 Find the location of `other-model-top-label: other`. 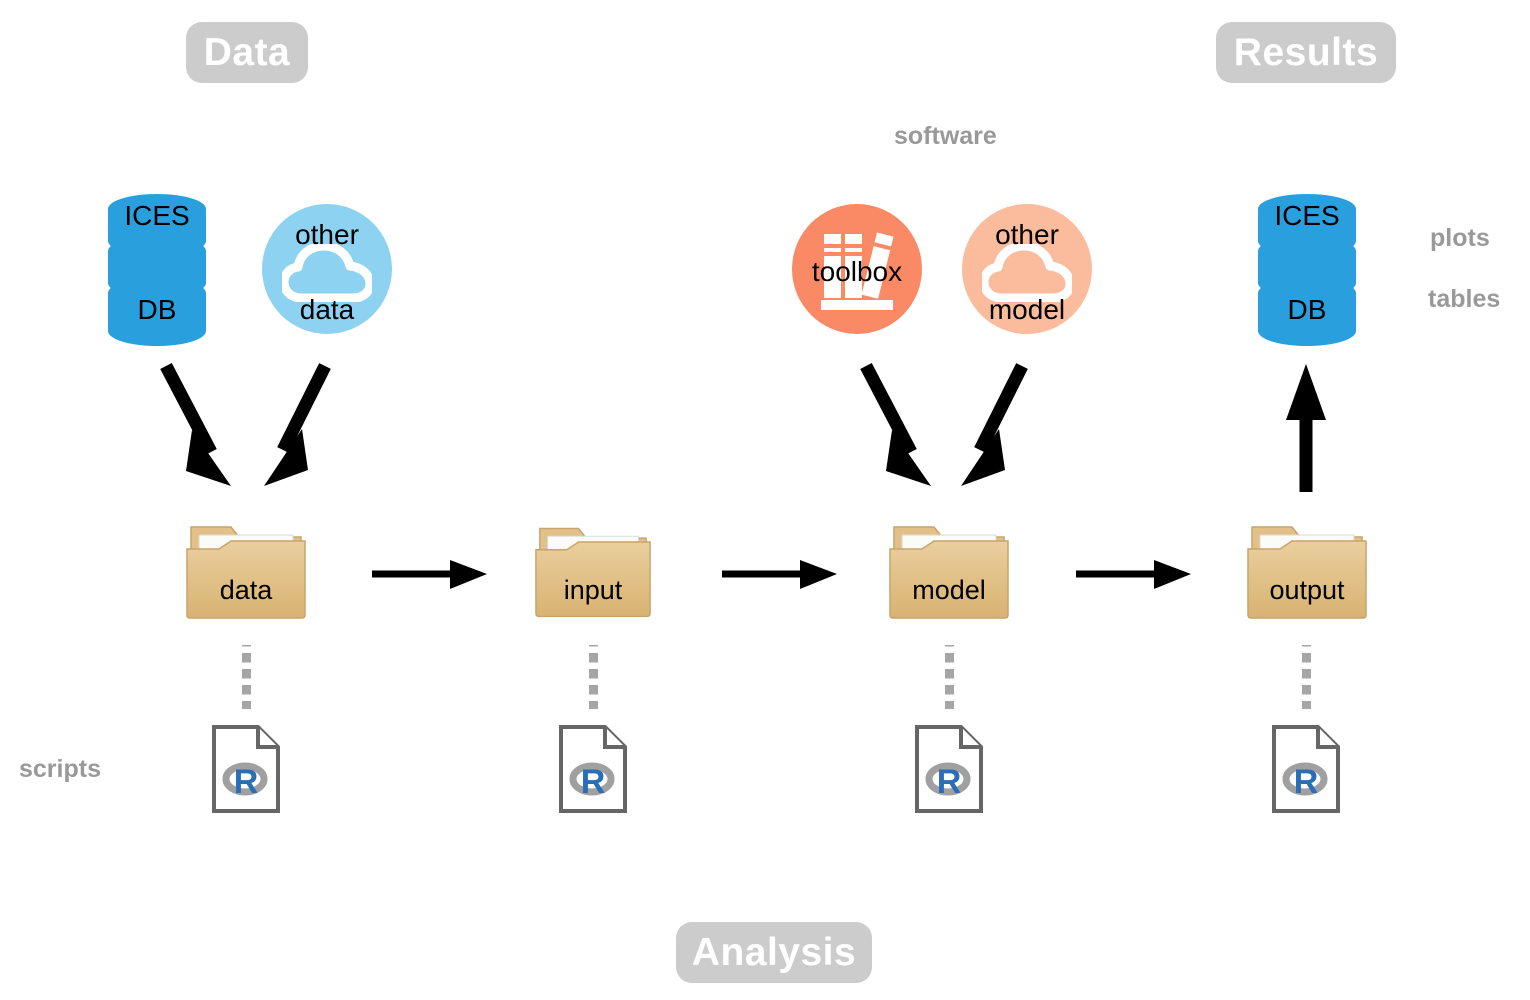

other-model-top-label: other is located at coordinates (1027, 234).